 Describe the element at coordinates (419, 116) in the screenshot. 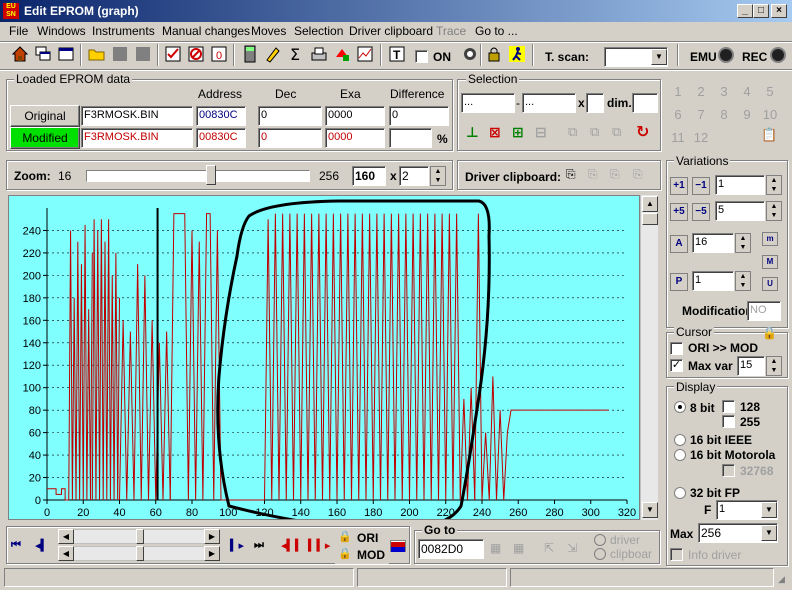

I see `original-diff-field: 0` at that location.